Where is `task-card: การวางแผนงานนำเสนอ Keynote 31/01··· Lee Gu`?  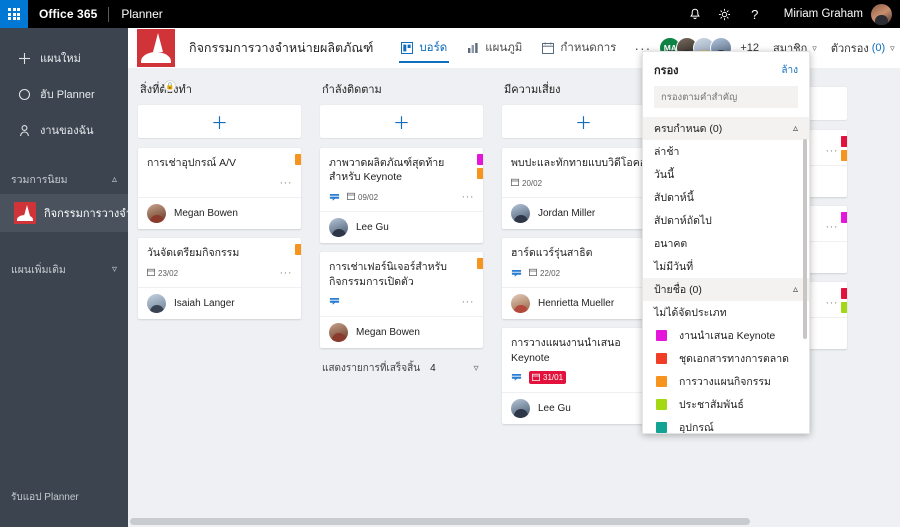 task-card: การวางแผนงานนำเสนอ Keynote 31/01··· Lee Gu is located at coordinates (583, 376).